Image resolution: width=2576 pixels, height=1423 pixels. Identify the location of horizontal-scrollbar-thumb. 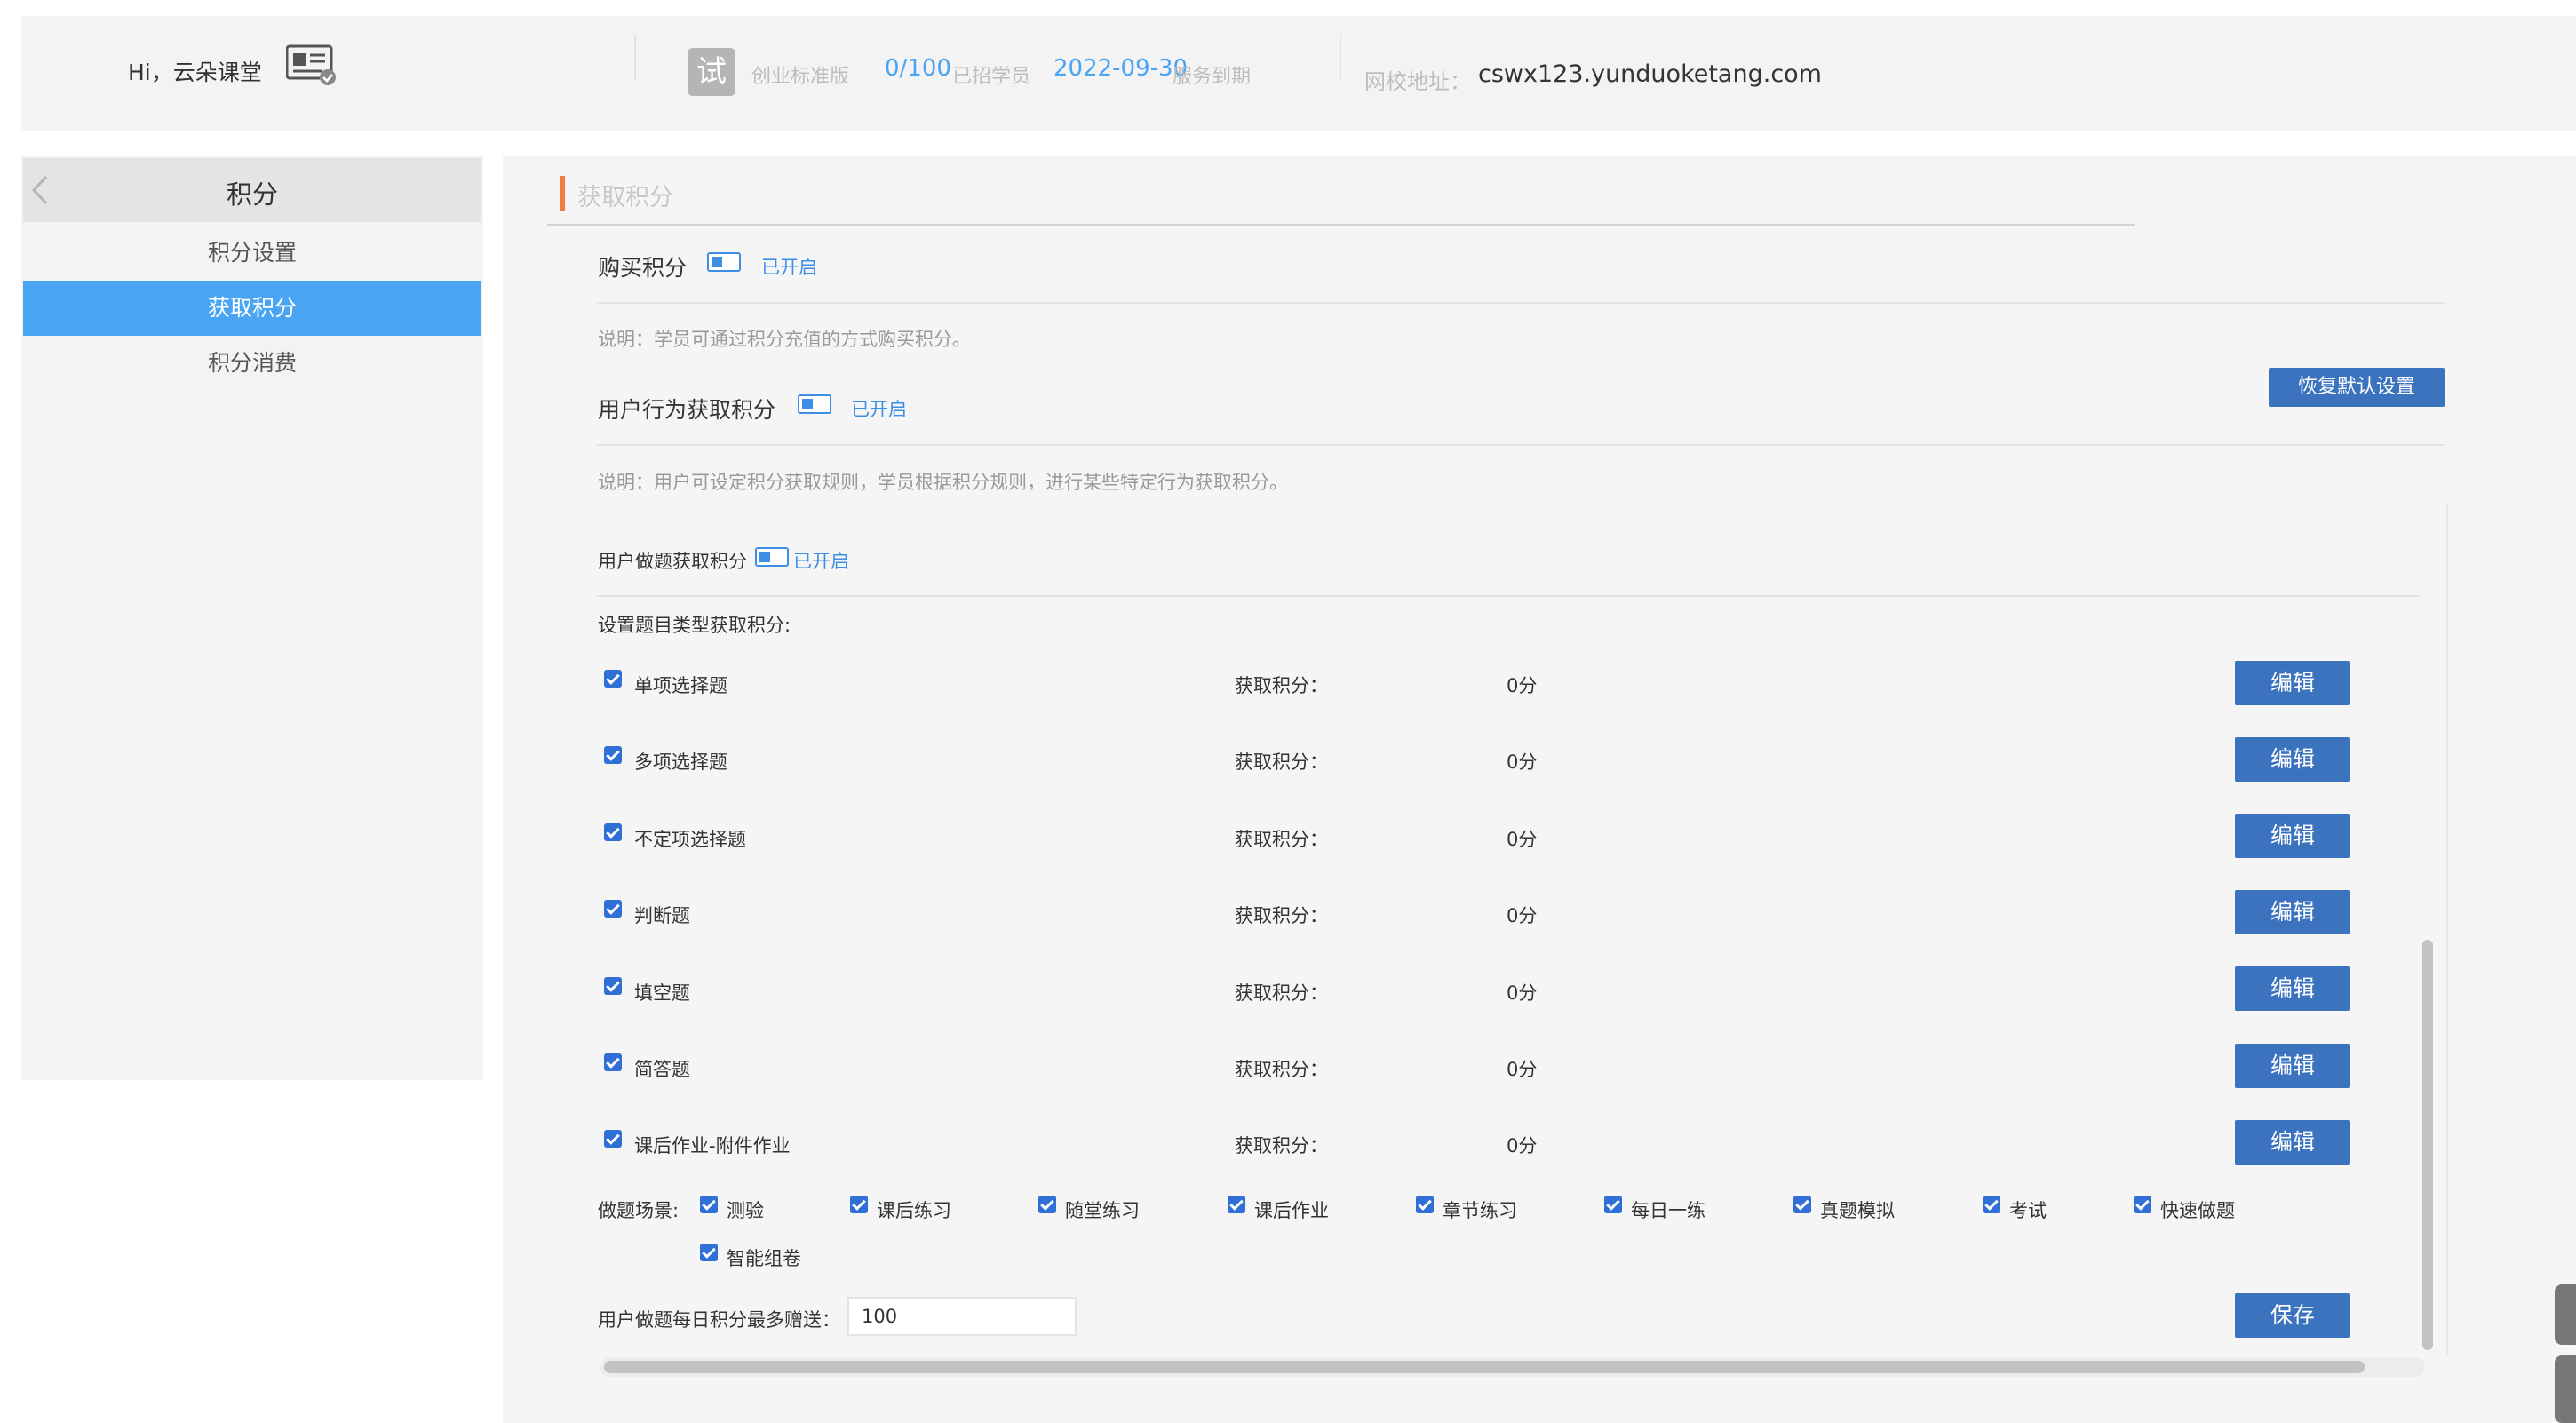
(1484, 1367).